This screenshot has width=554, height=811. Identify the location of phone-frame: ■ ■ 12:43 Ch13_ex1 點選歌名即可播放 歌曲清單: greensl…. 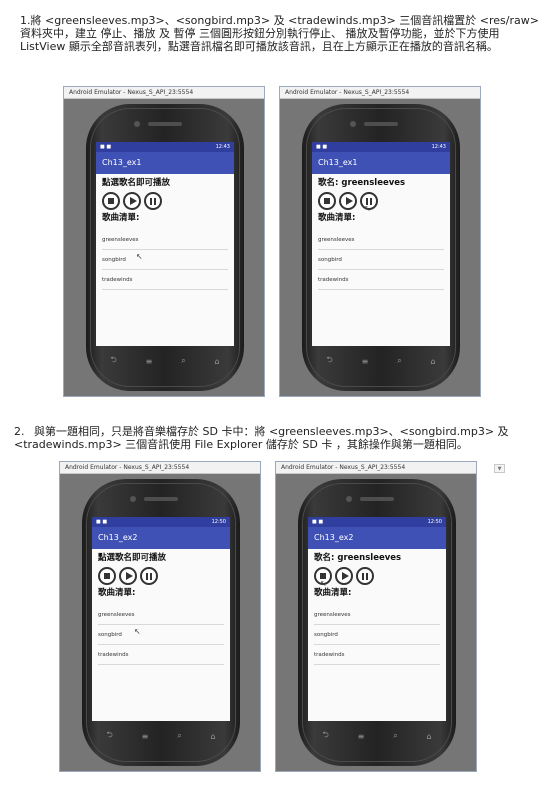
(165, 247).